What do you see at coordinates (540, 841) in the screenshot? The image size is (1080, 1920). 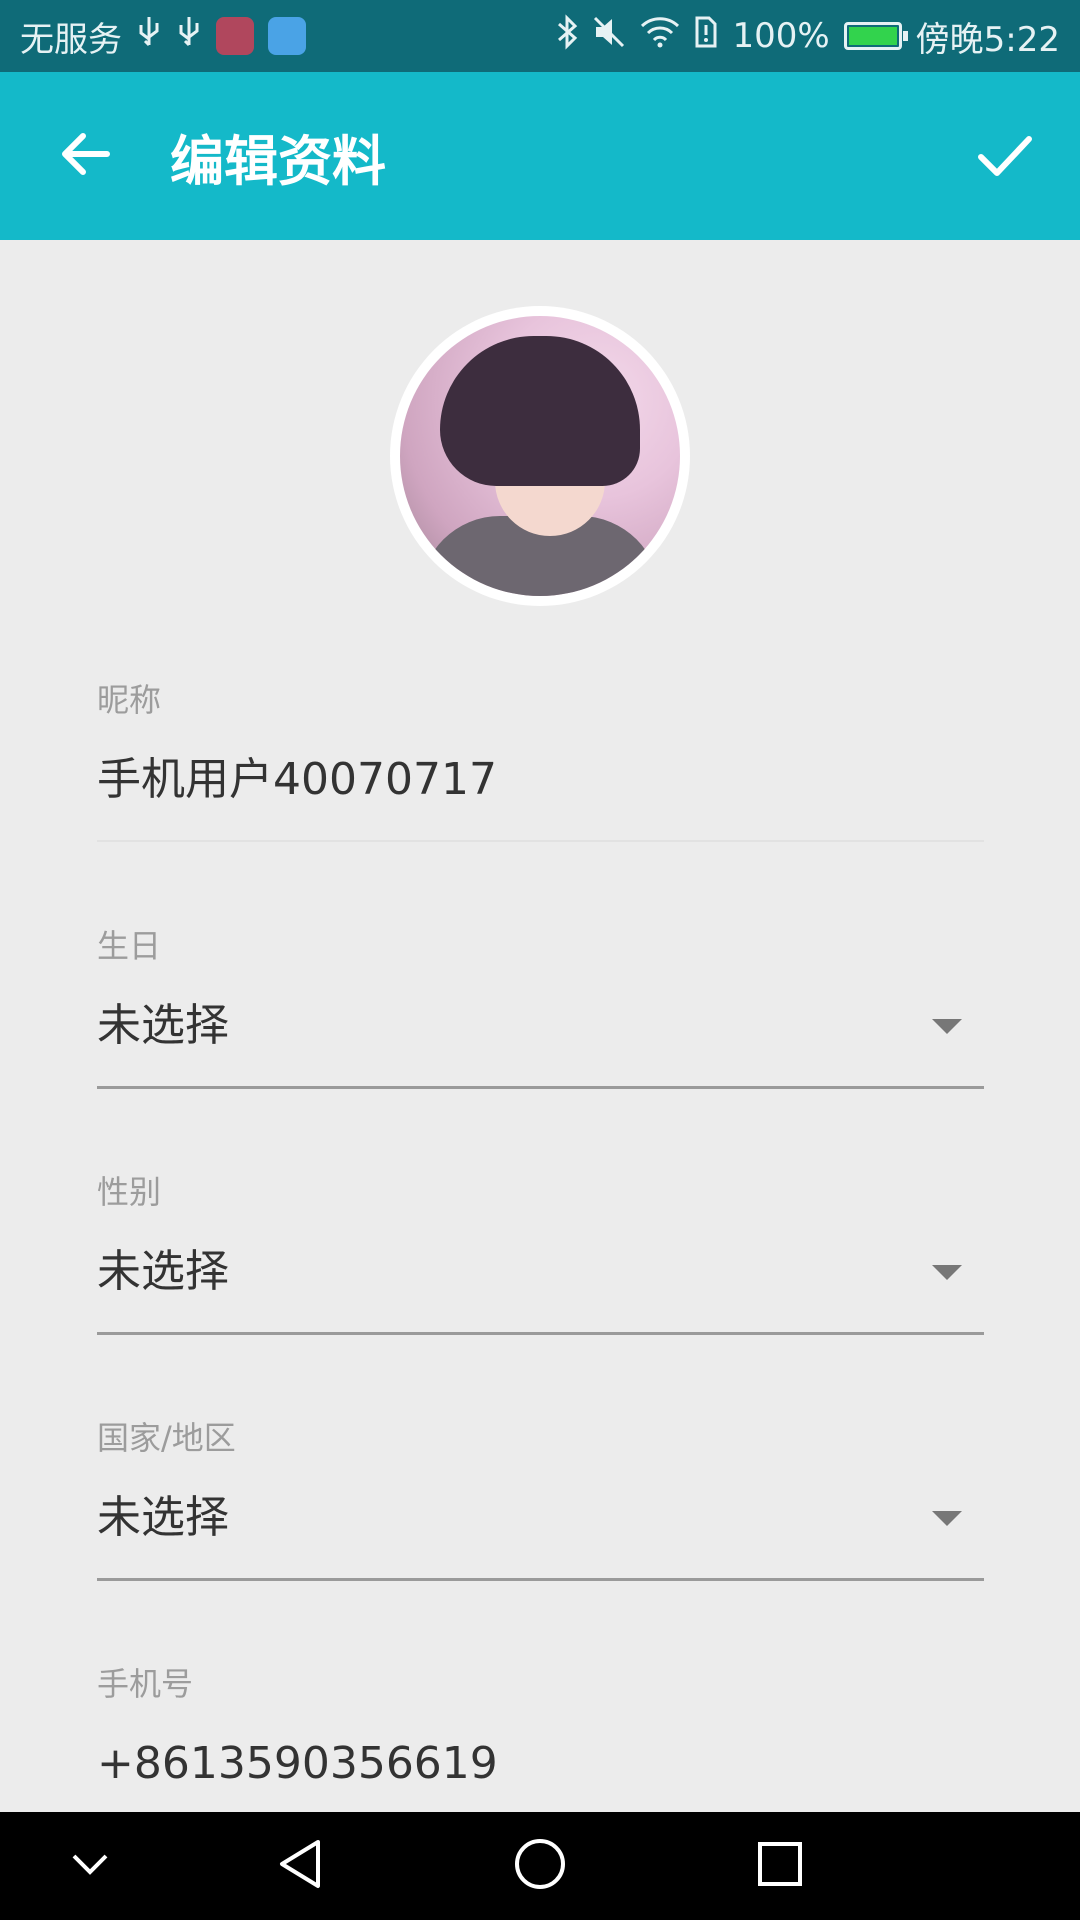 I see `nickname-underline` at bounding box center [540, 841].